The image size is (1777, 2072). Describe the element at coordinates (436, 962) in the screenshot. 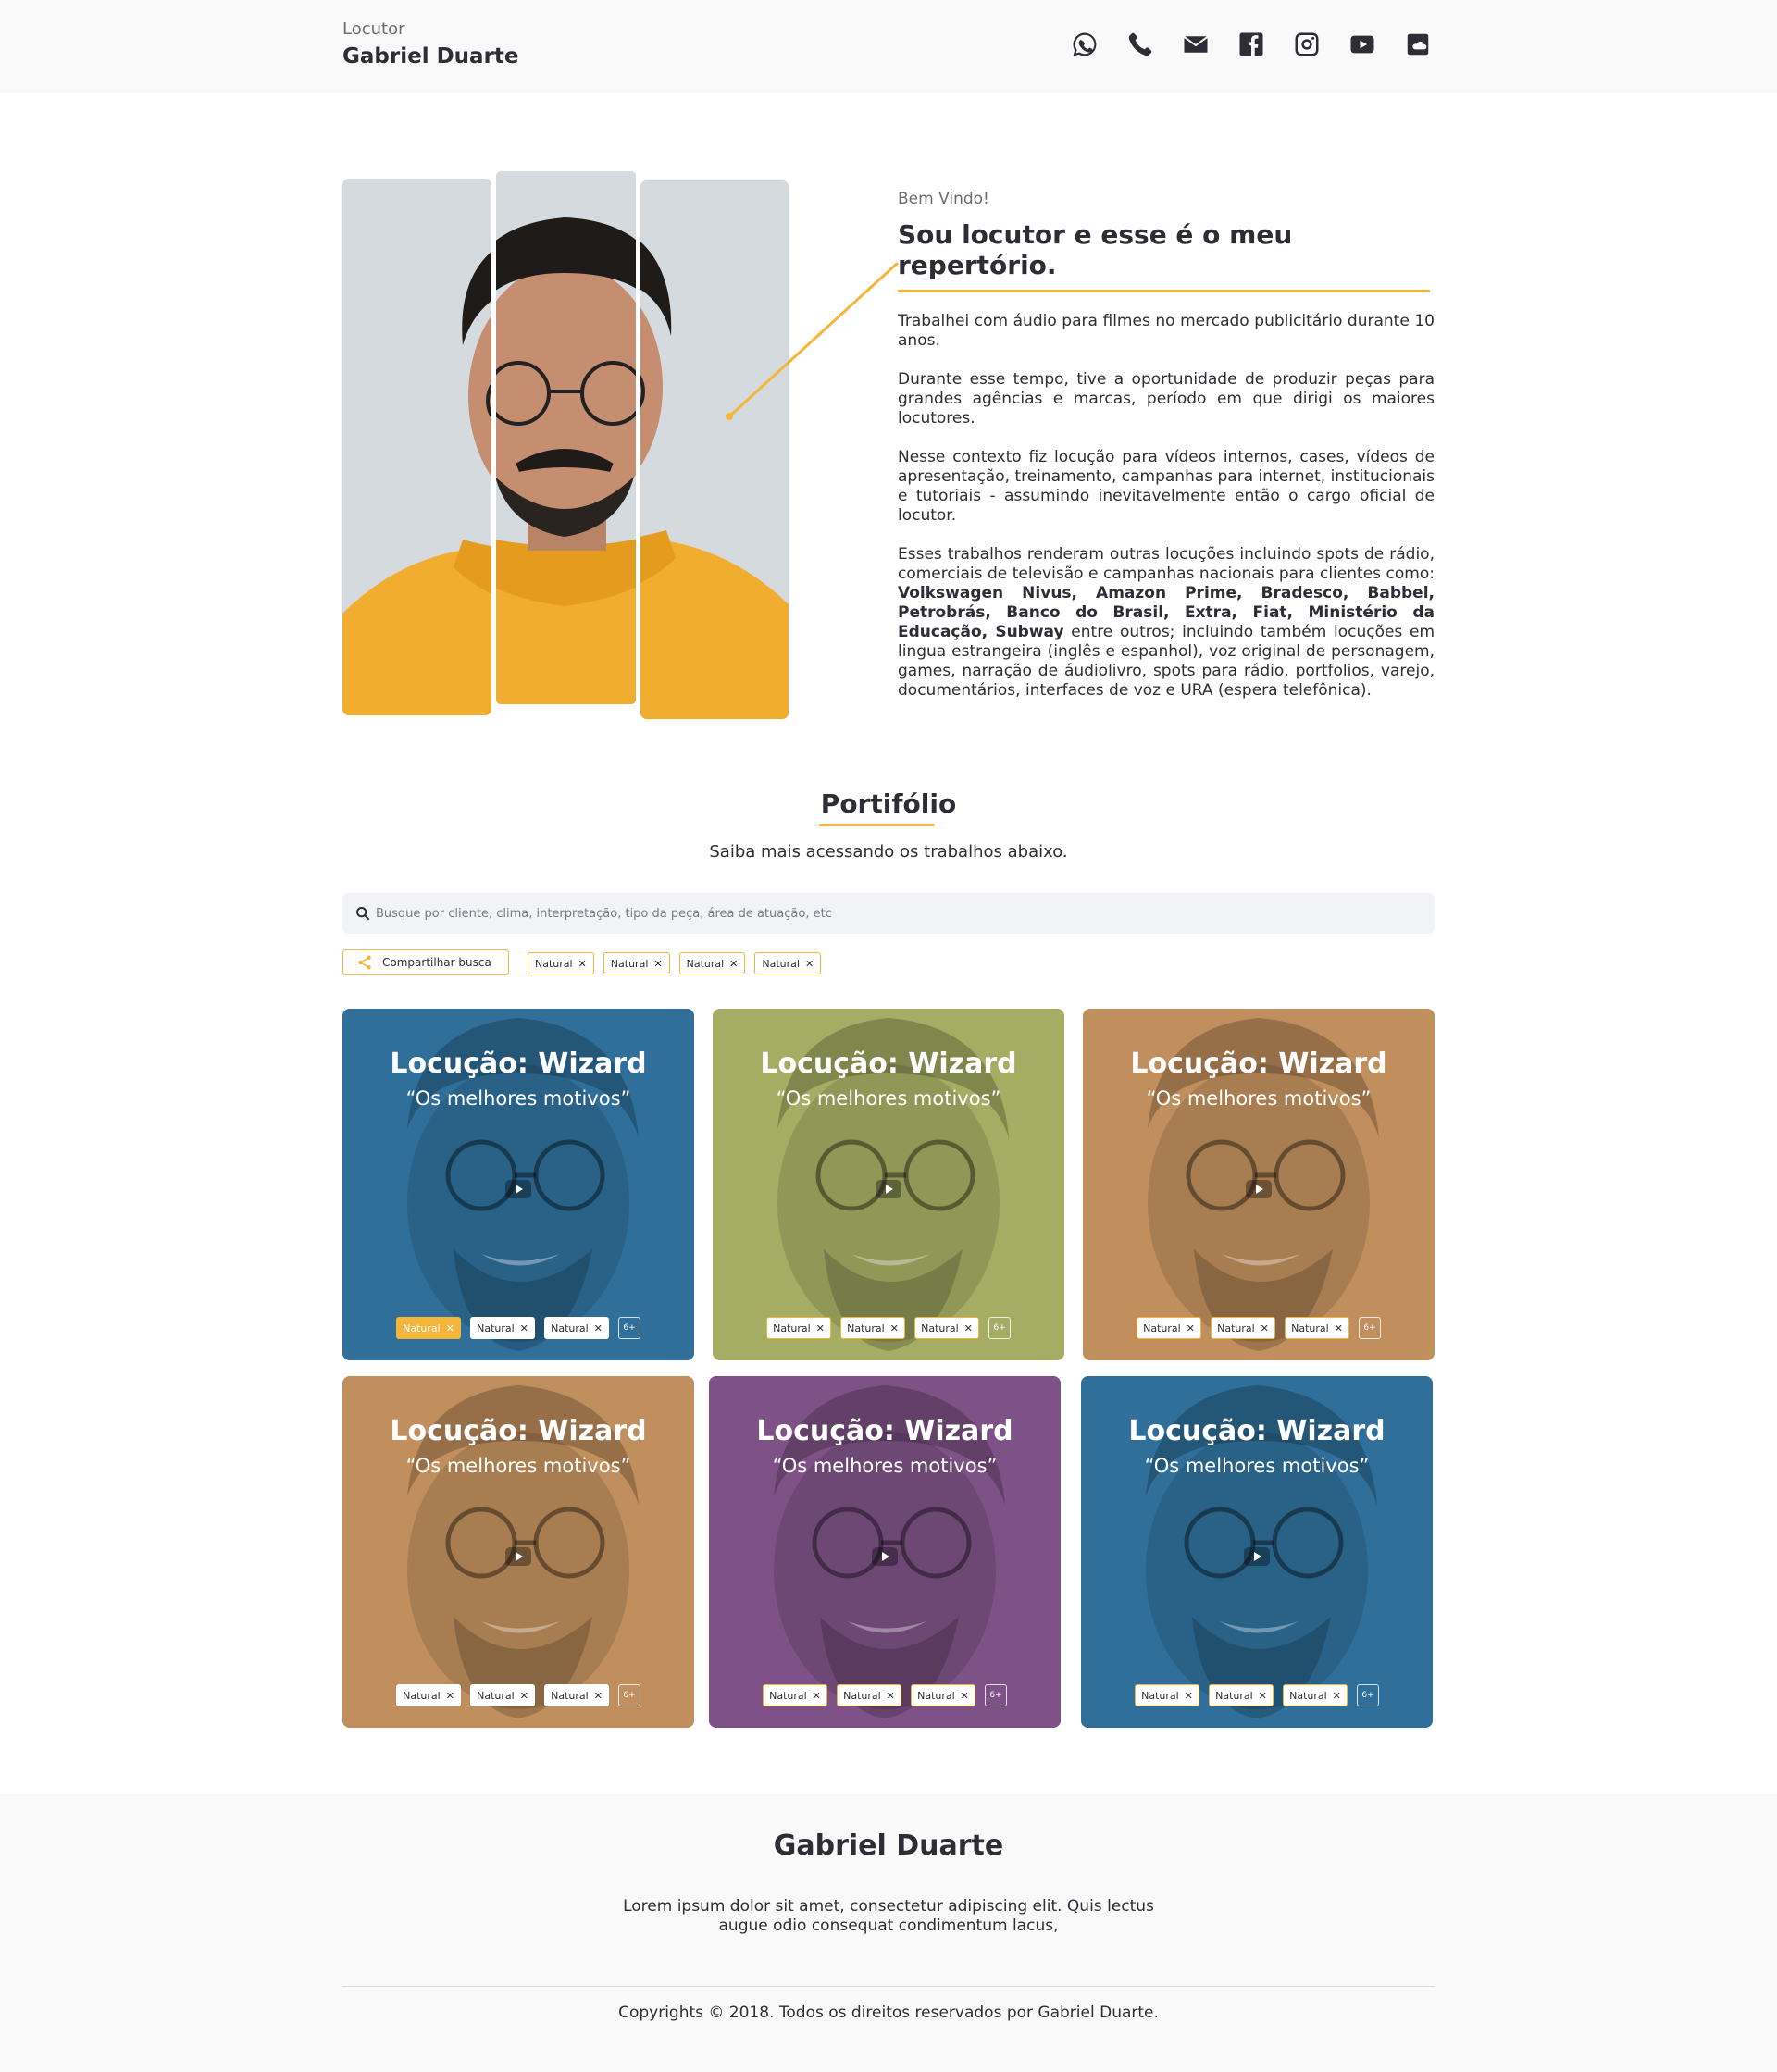

I see `share-label: Compartilhar busca` at that location.